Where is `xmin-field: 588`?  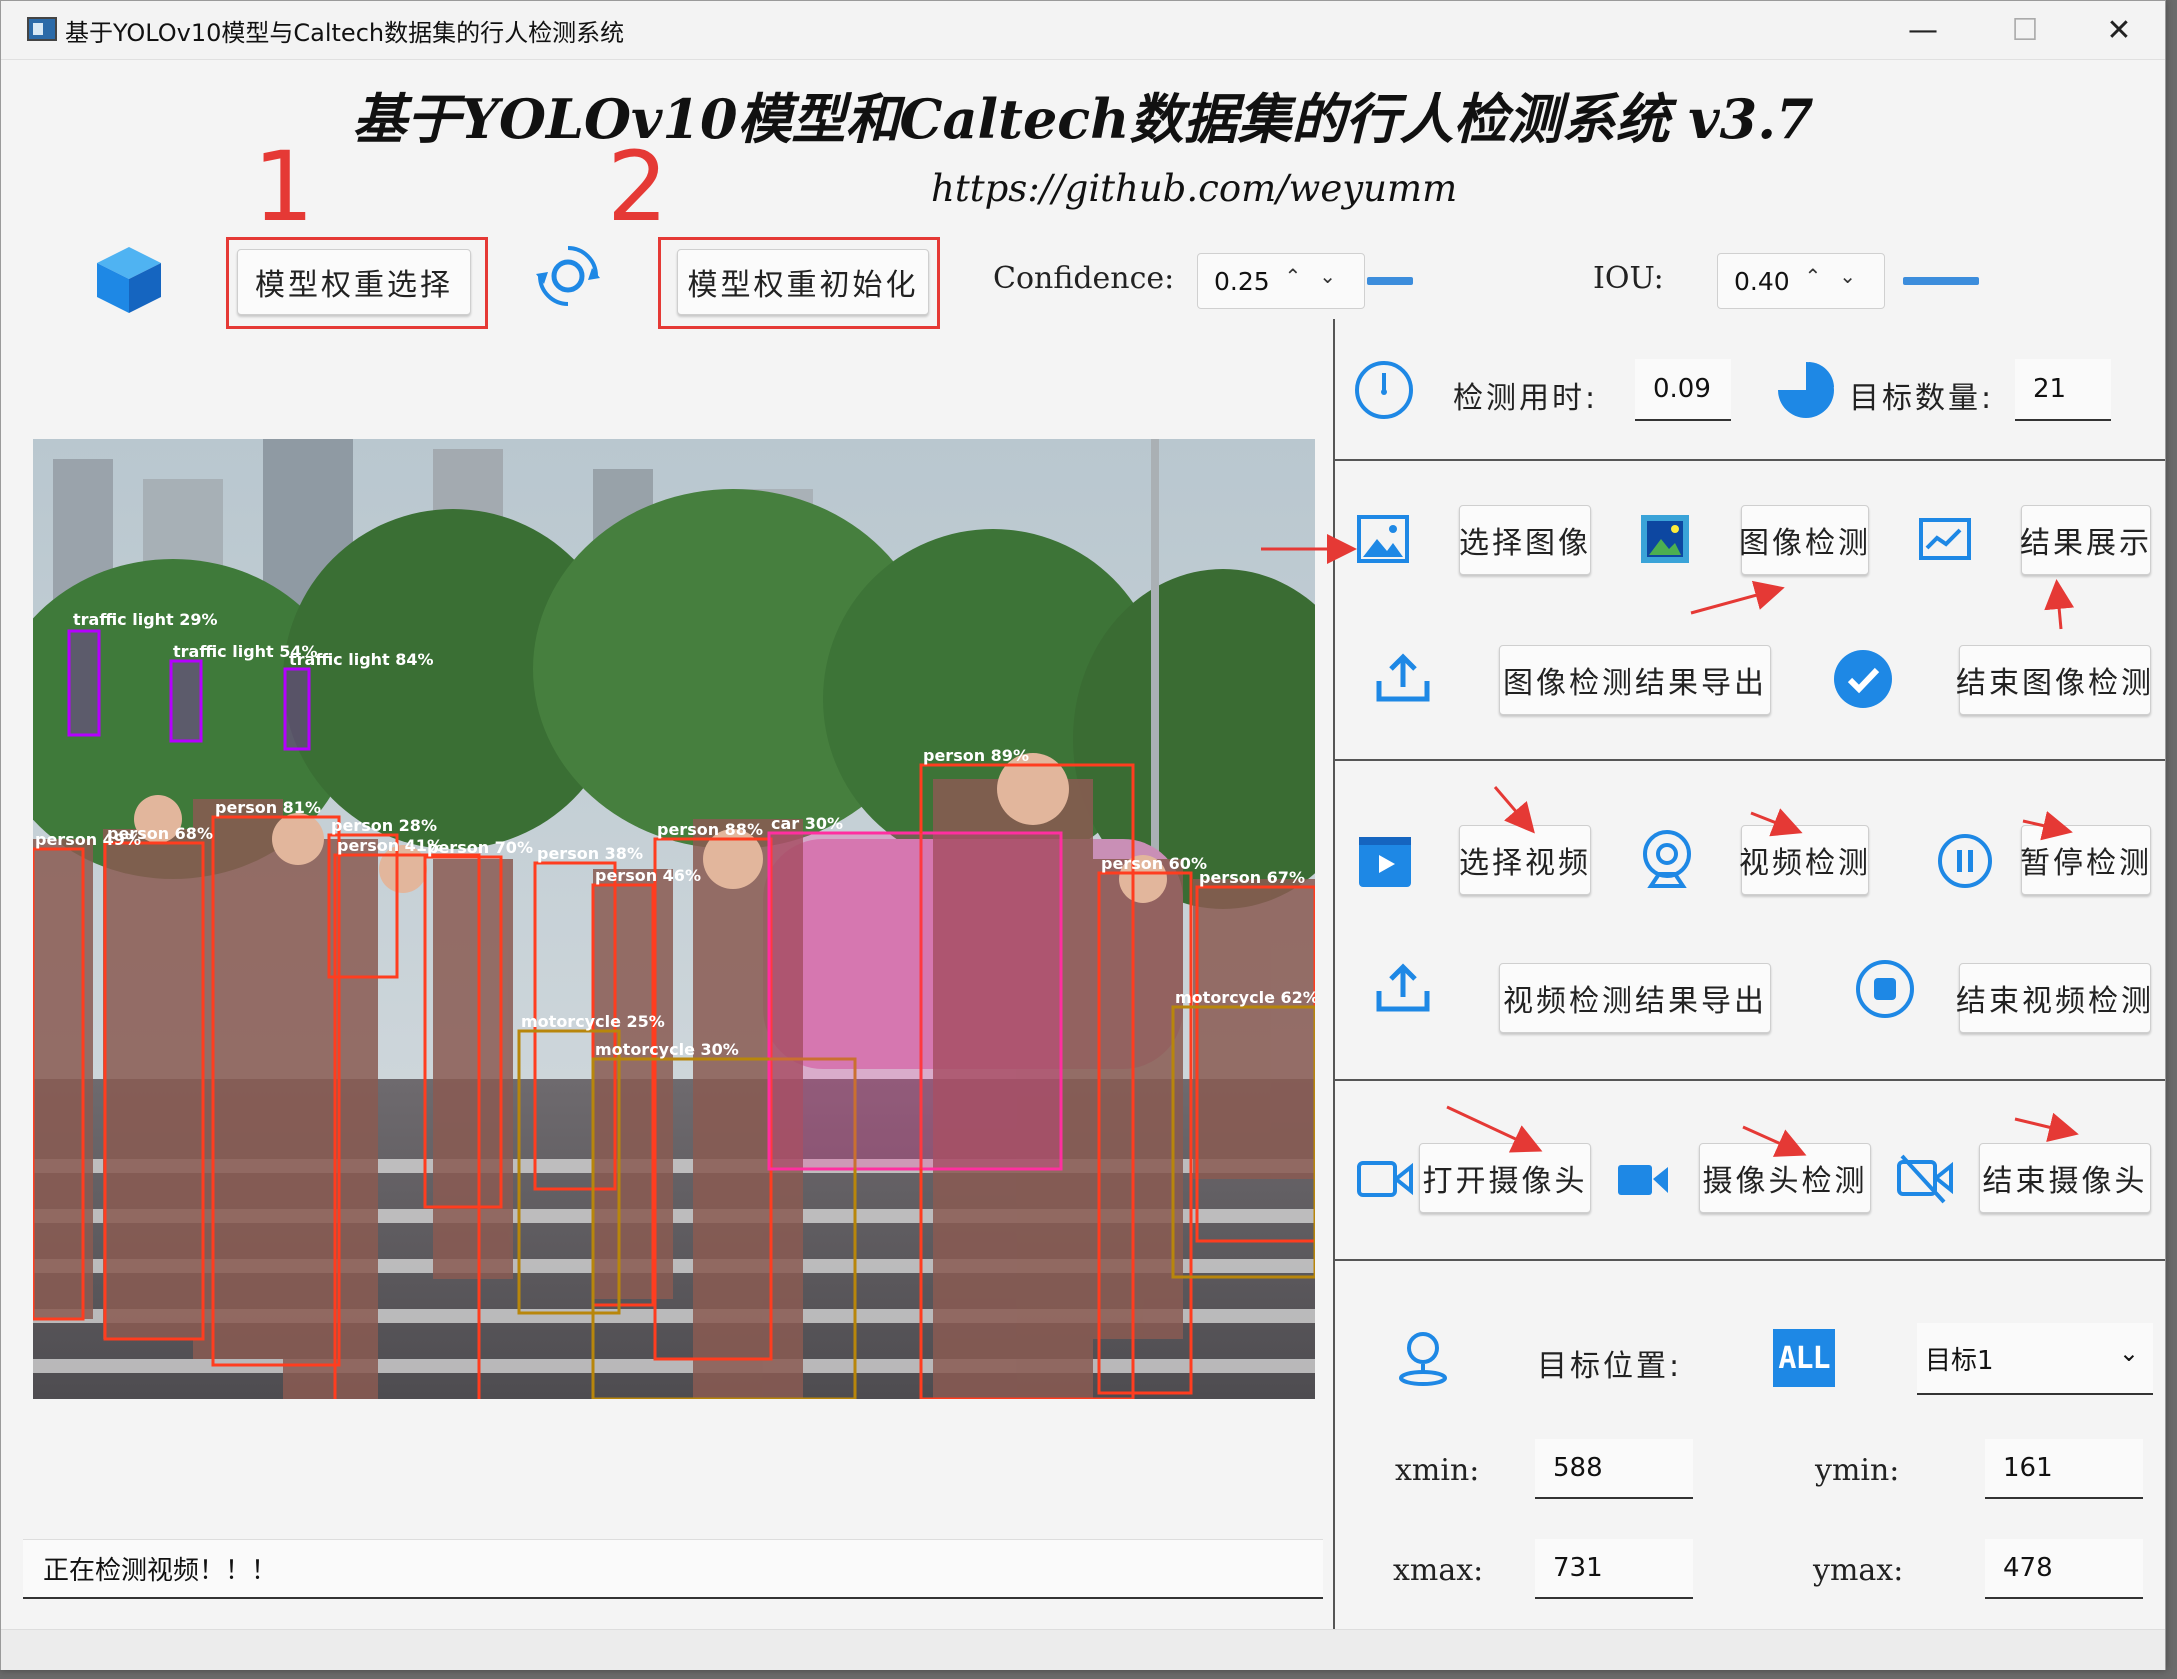 xmin-field: 588 is located at coordinates (1614, 1469).